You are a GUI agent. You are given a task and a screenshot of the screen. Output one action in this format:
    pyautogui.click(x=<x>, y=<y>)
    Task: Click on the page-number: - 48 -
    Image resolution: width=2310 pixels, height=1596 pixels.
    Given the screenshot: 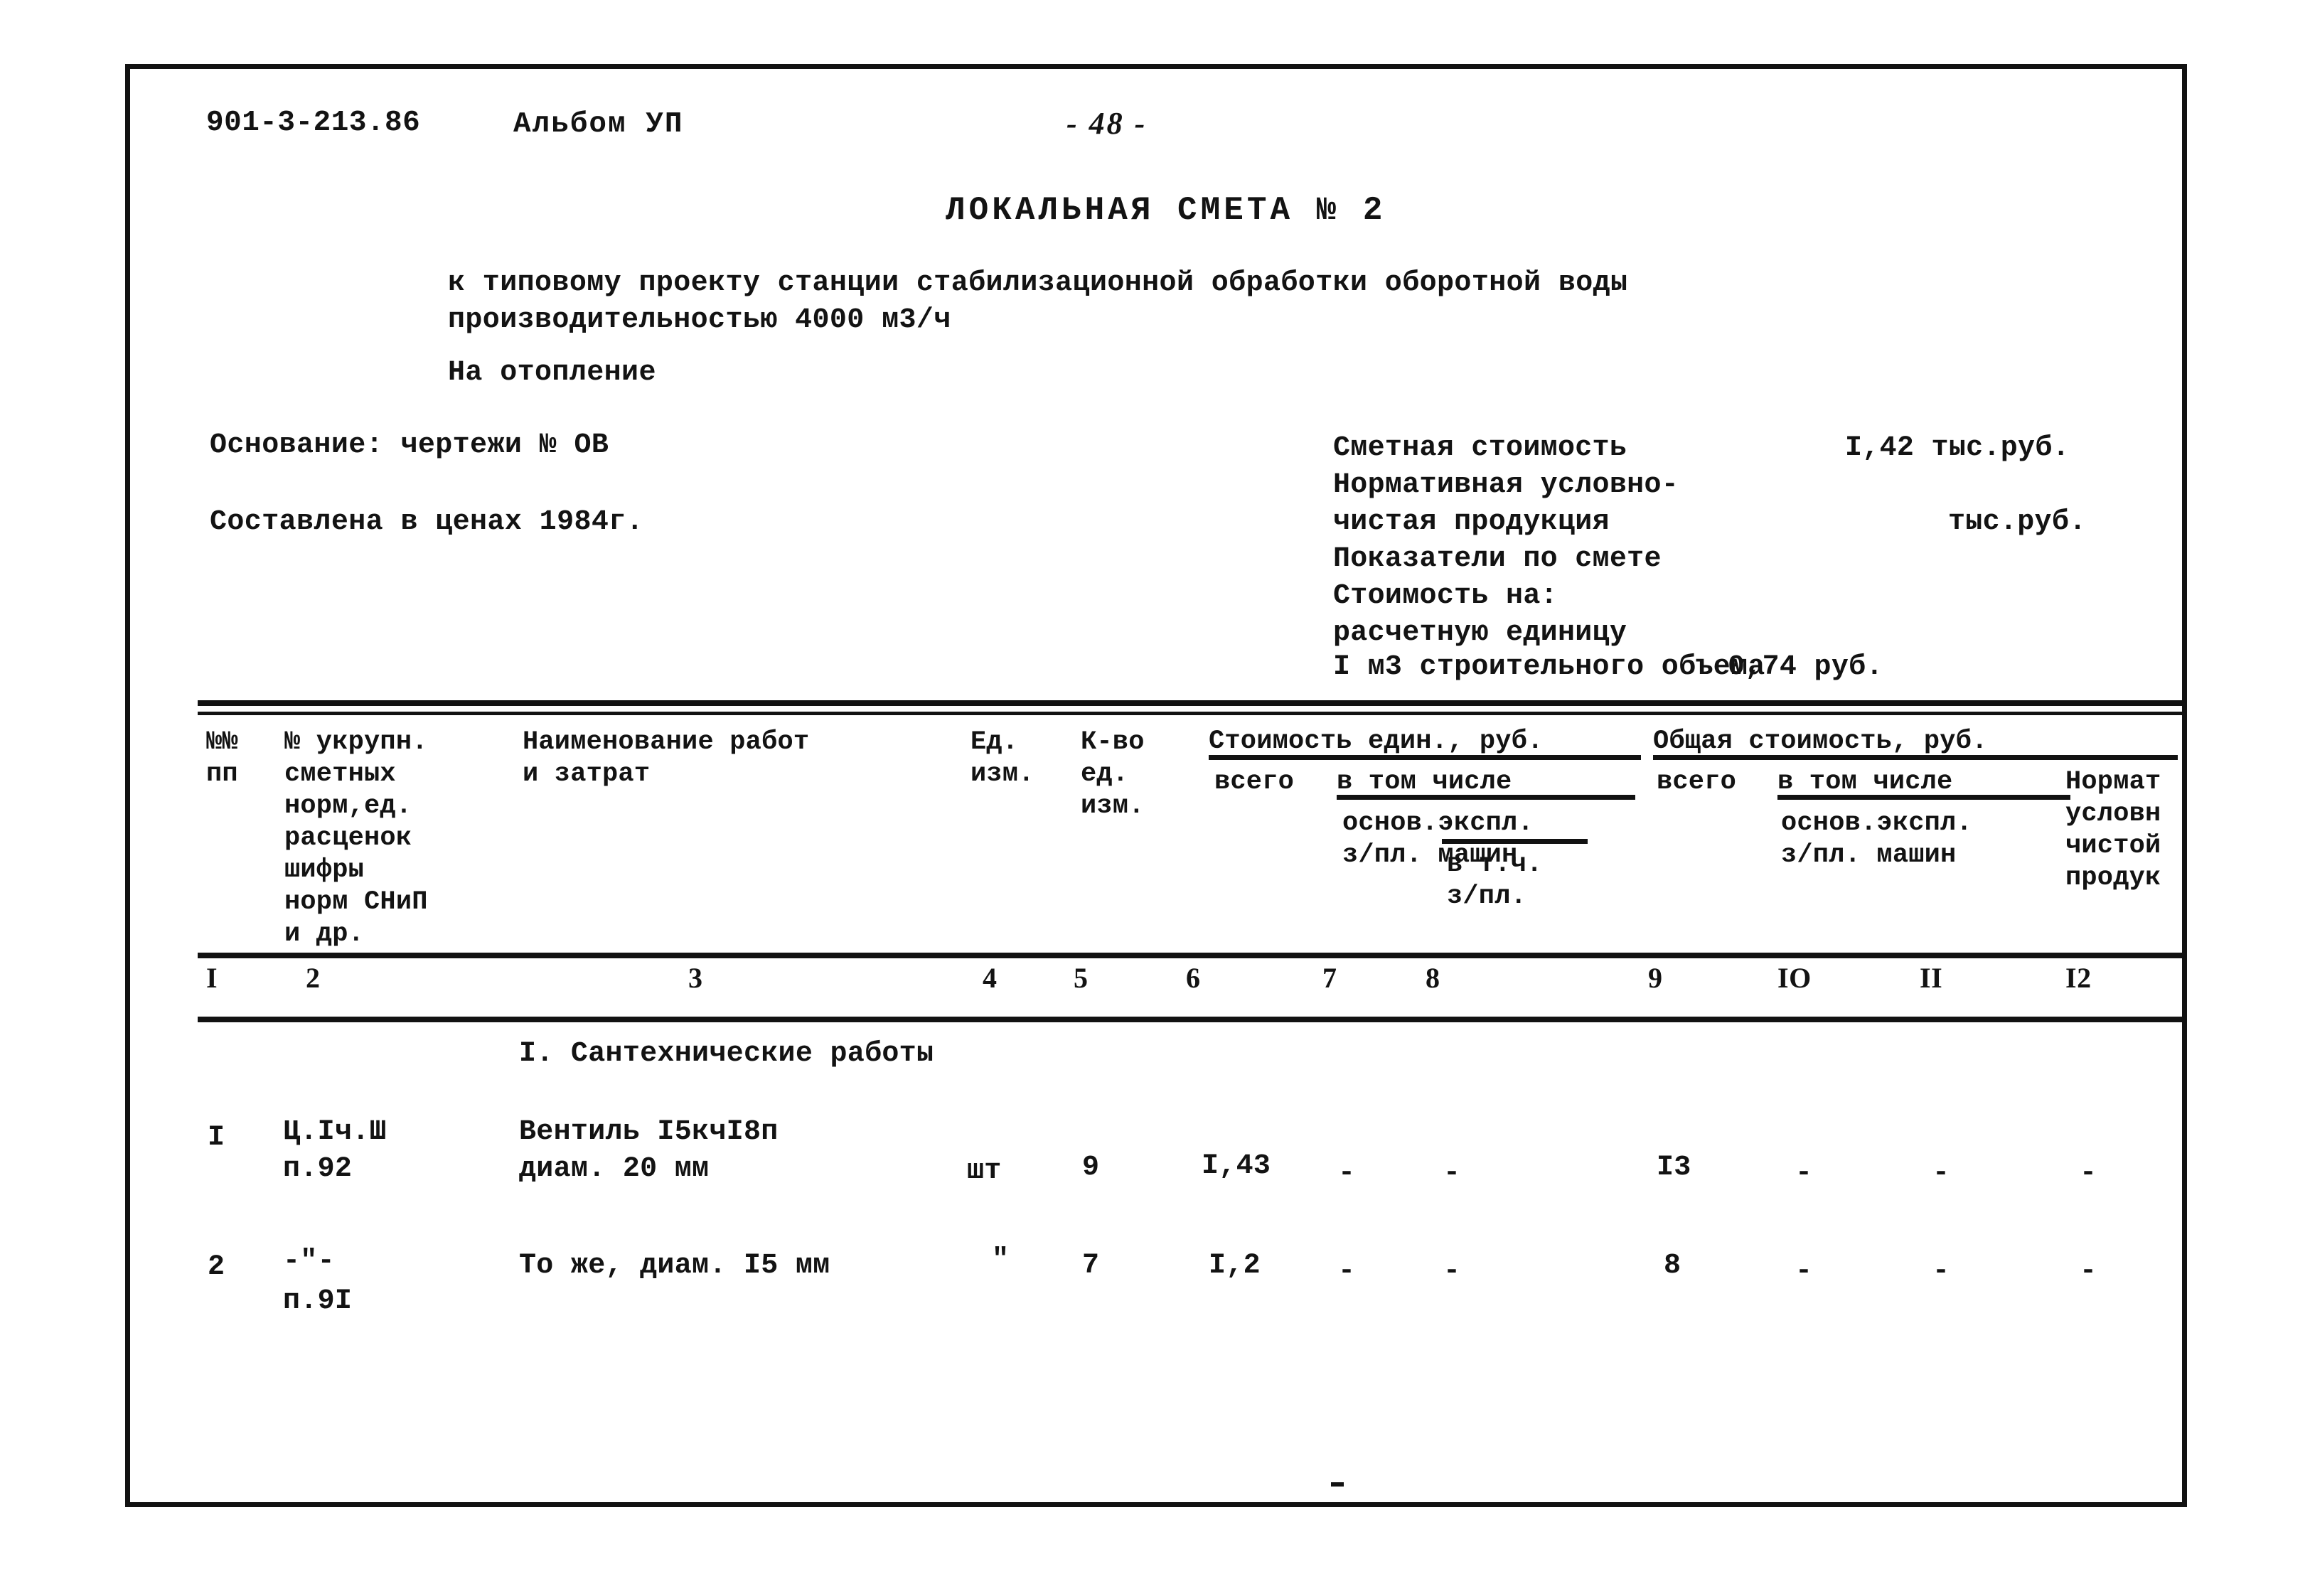 What is the action you would take?
    pyautogui.click(x=1107, y=123)
    